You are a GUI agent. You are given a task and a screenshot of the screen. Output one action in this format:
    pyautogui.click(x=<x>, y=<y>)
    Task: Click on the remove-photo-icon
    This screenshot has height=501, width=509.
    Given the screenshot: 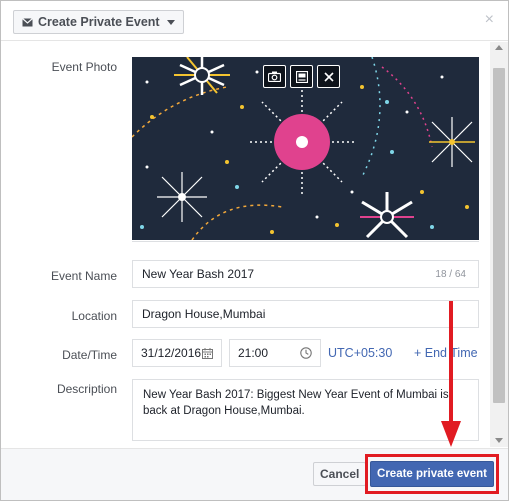 What is the action you would take?
    pyautogui.click(x=328, y=76)
    